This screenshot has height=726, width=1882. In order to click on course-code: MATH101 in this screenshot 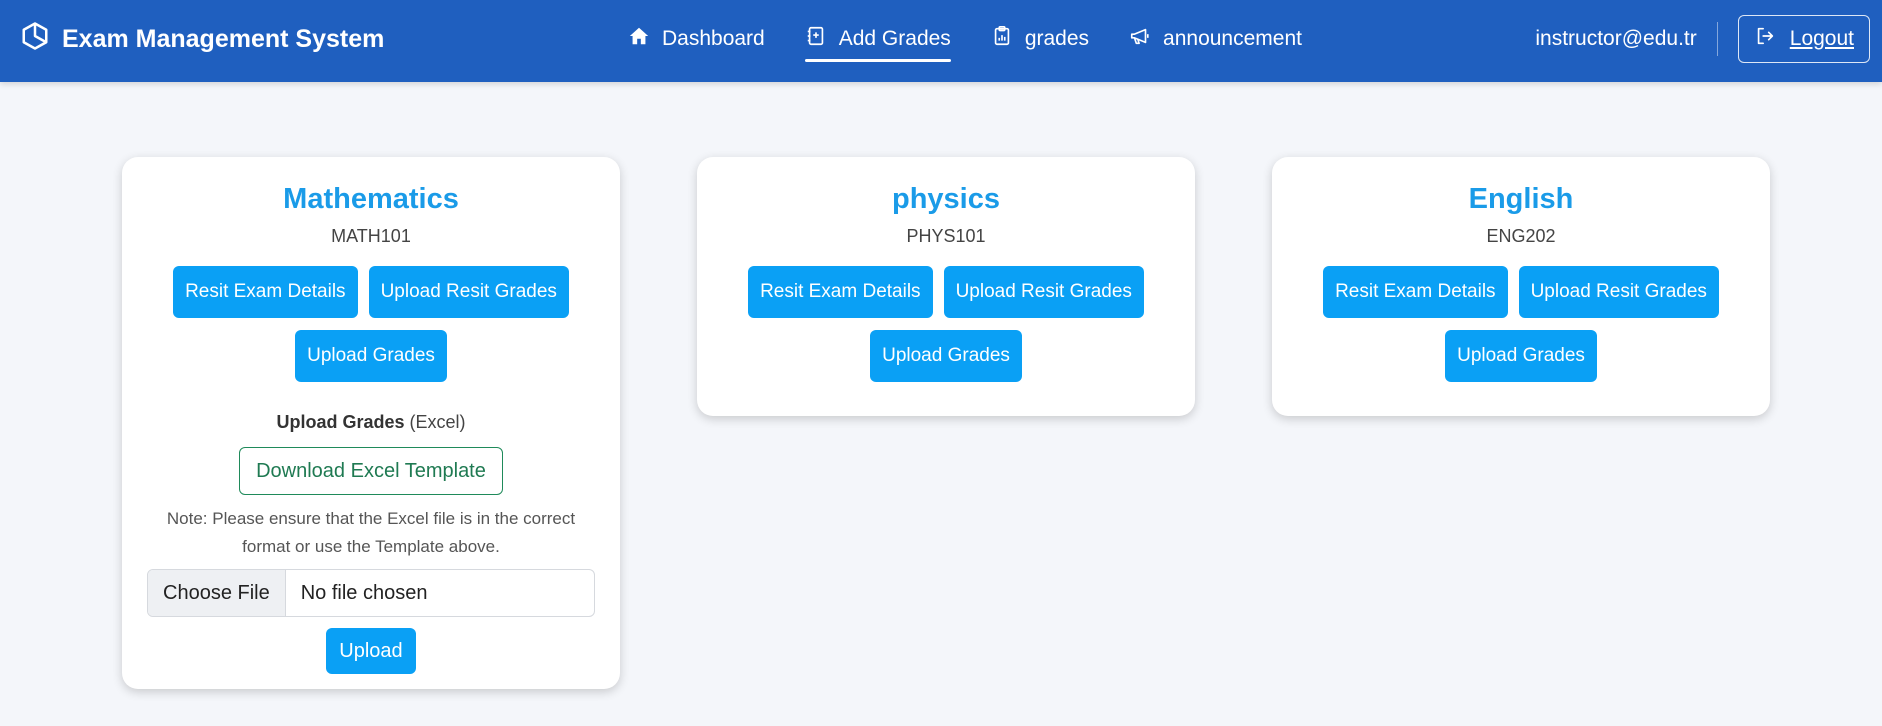, I will do `click(371, 236)`.